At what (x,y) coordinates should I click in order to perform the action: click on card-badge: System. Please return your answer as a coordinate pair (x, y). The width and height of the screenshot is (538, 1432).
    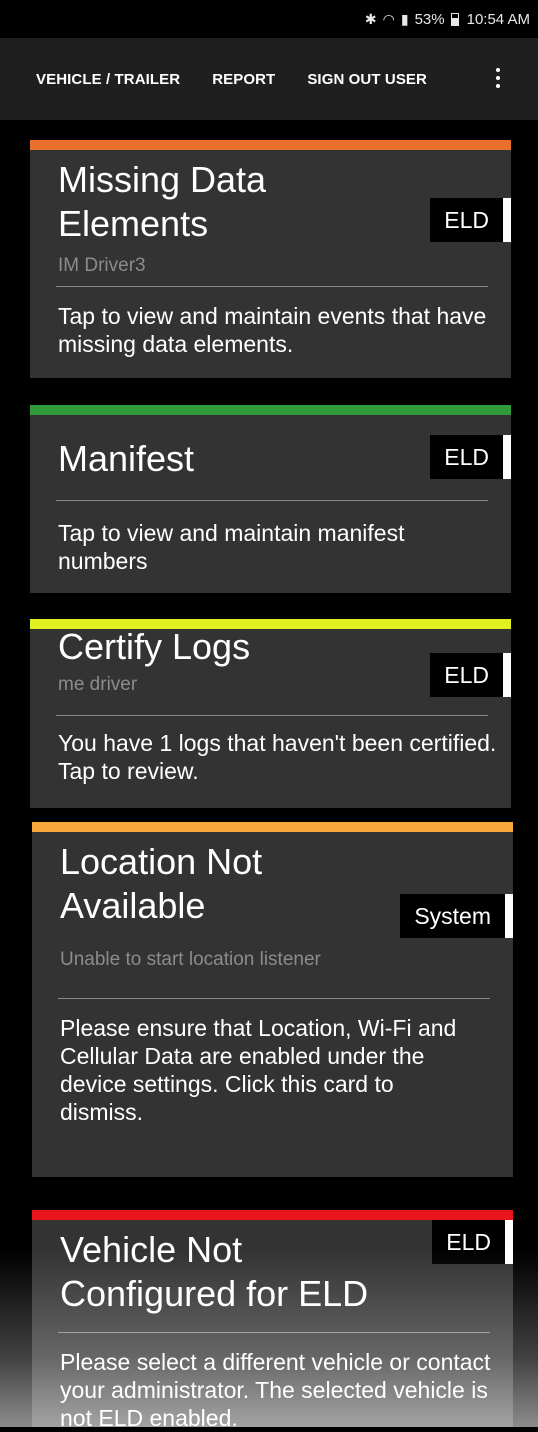
    Looking at the image, I should click on (456, 916).